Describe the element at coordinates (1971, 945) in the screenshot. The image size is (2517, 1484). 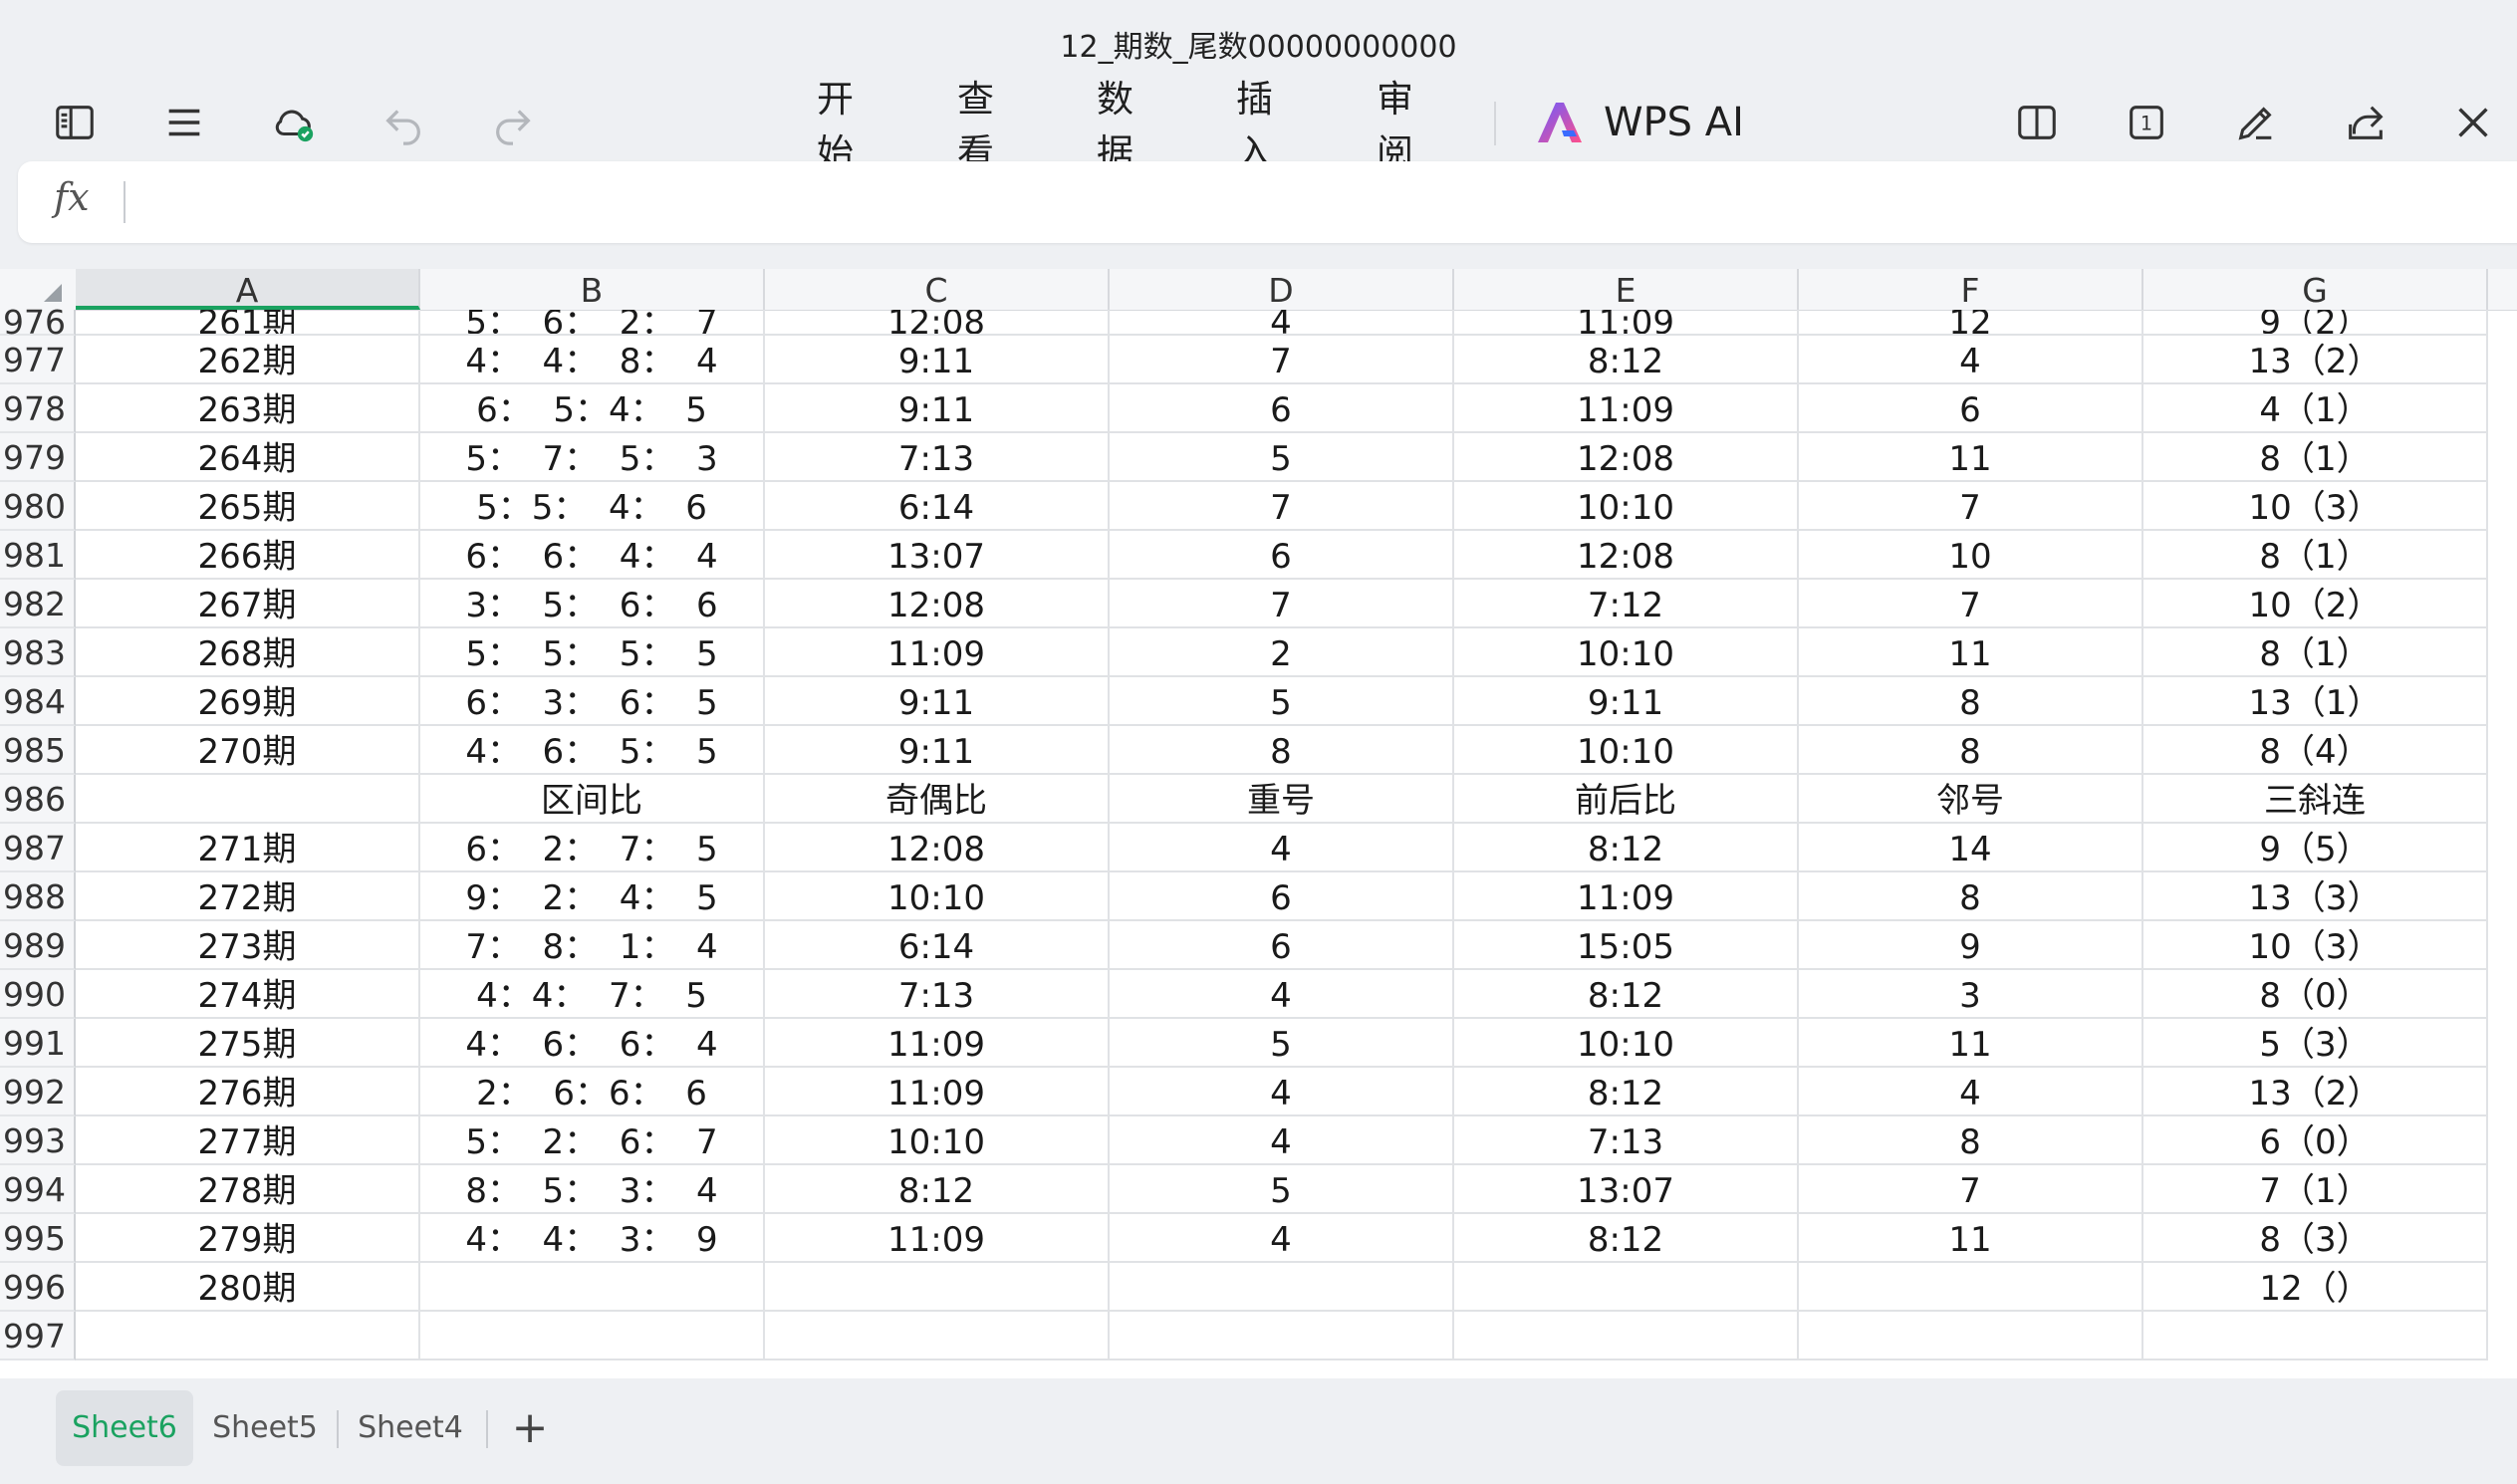
I see `cell-f989: 9` at that location.